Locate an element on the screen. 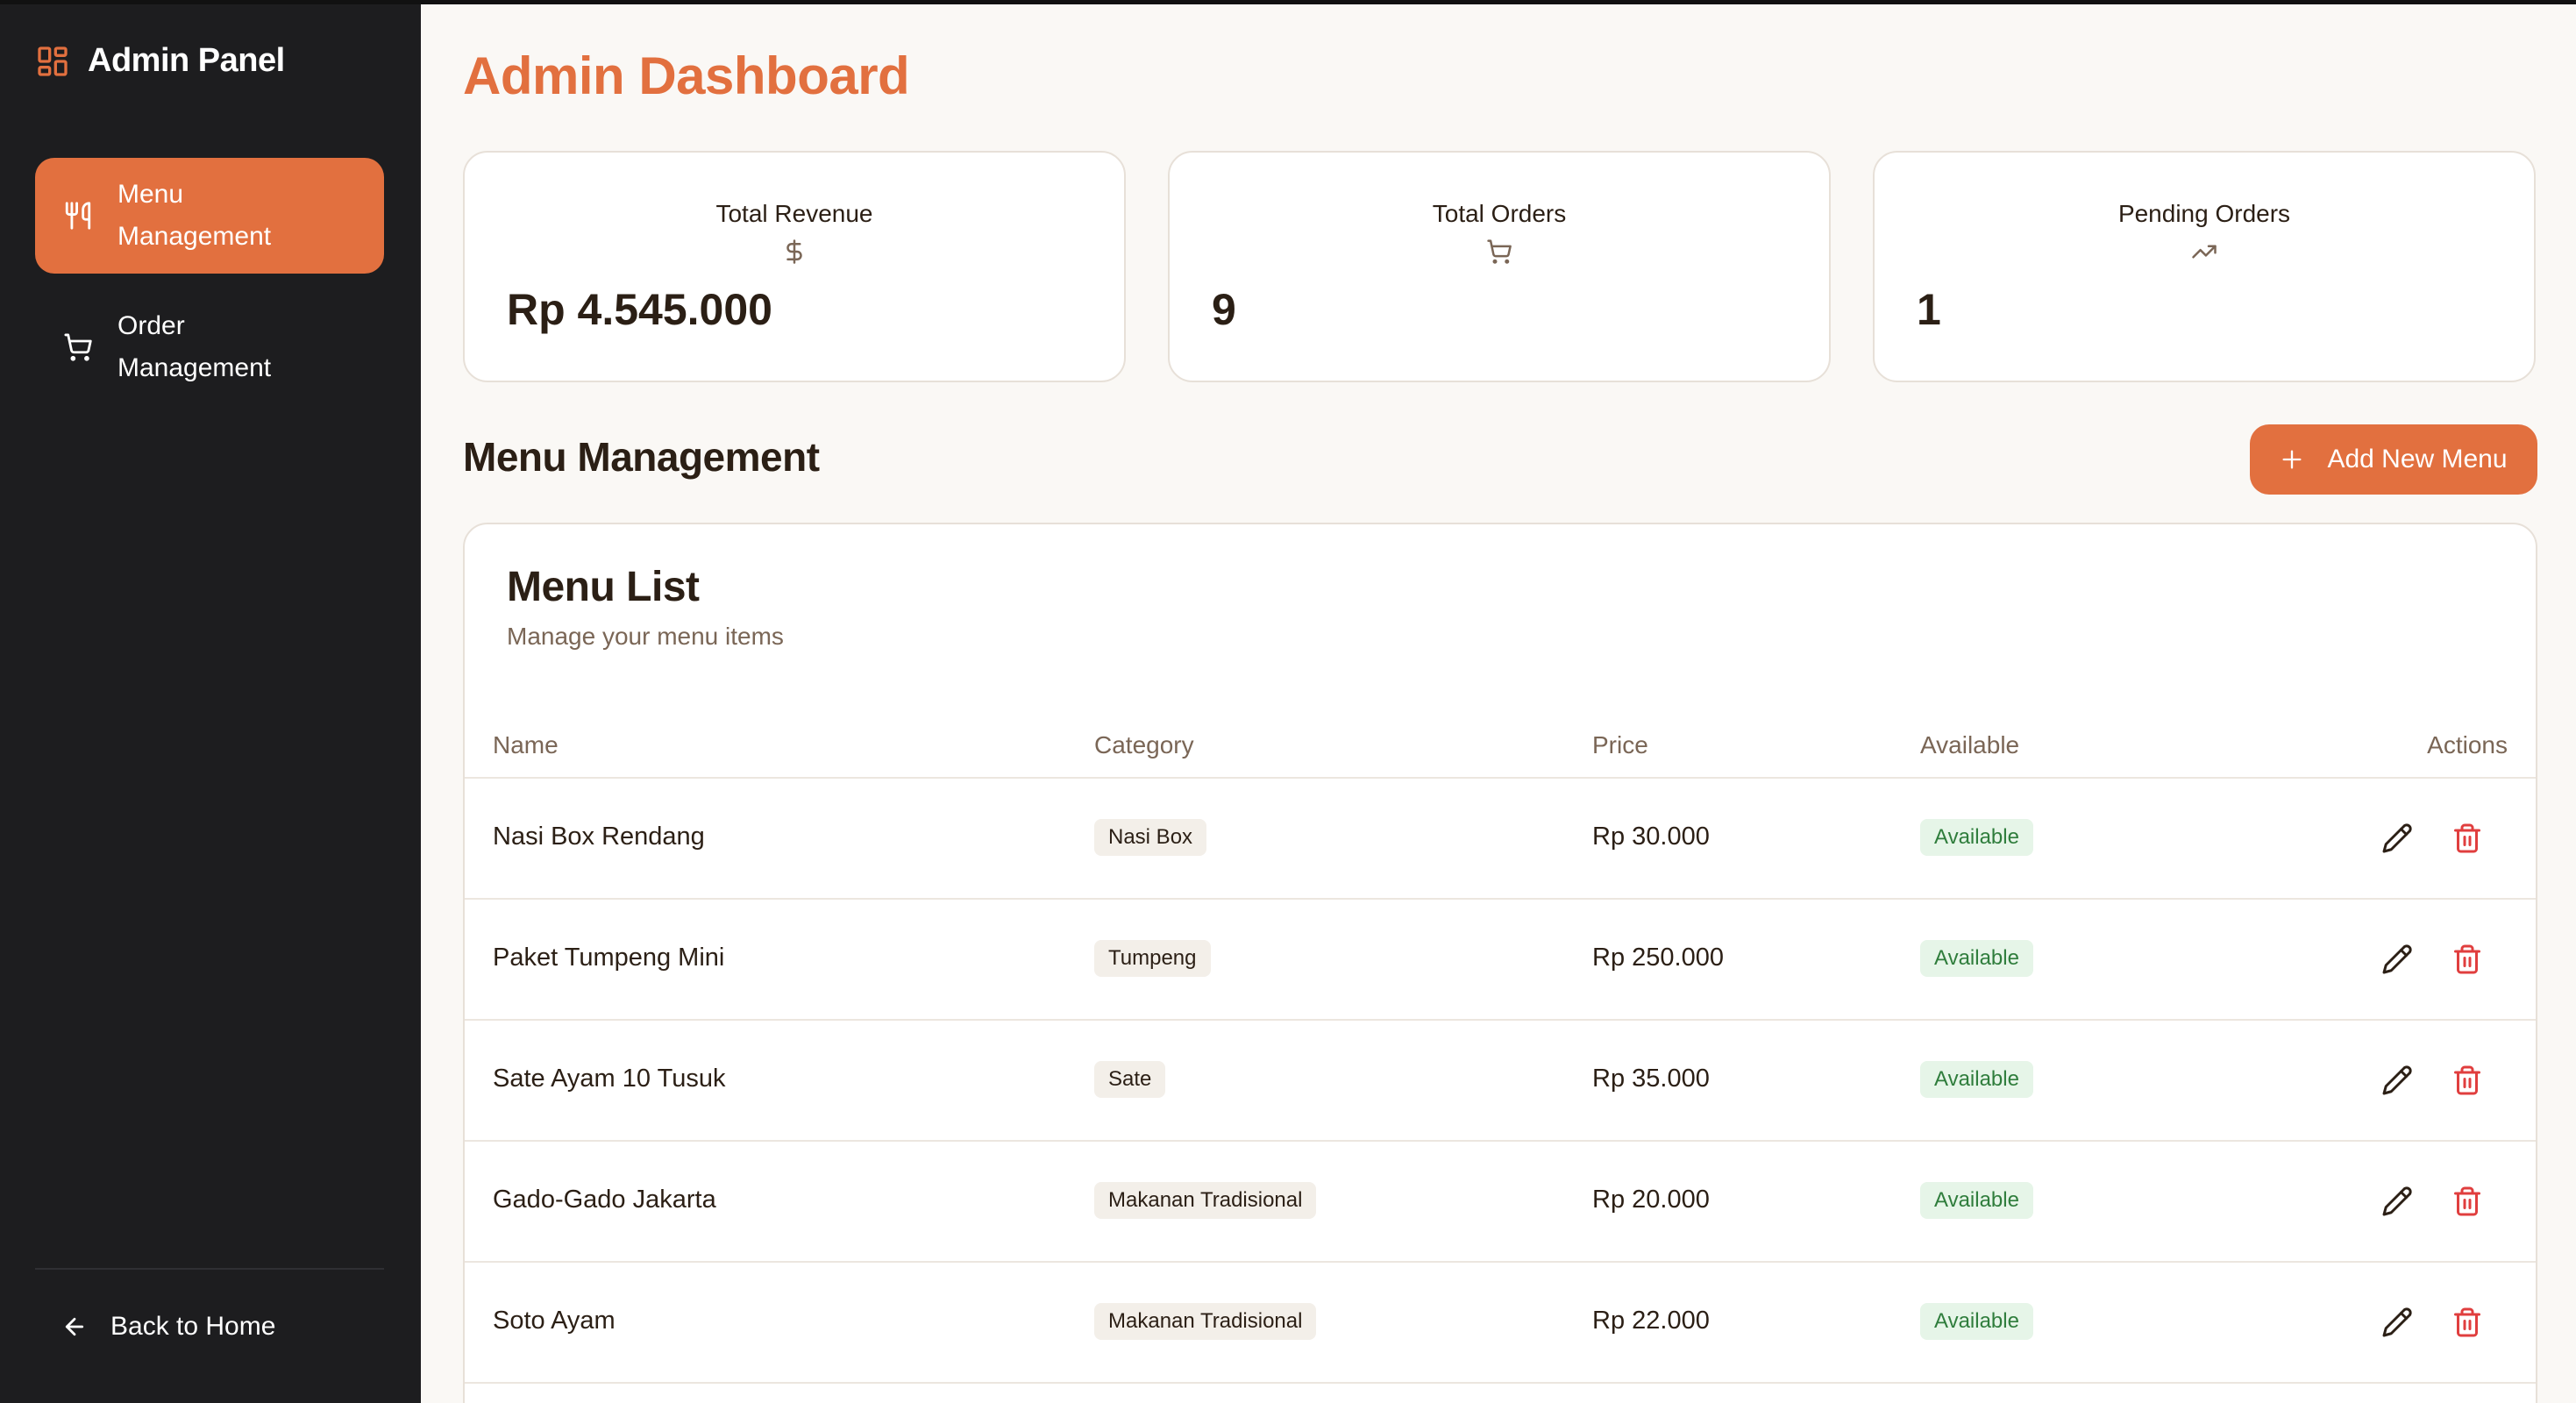 The width and height of the screenshot is (2576, 1403). menu-name: Sate Ayam 10 Tusuk is located at coordinates (609, 1079).